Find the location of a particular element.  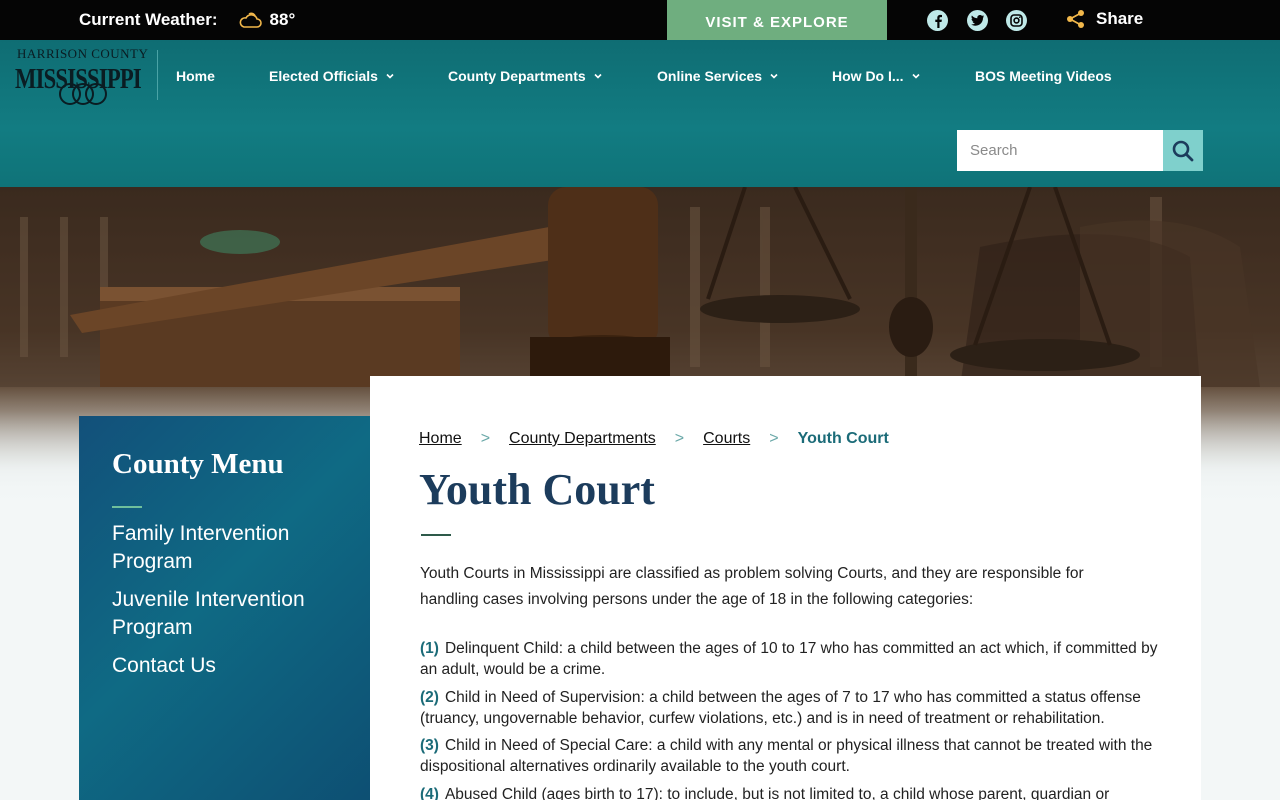

nav-county-departments: County Departments is located at coordinates (525, 76).